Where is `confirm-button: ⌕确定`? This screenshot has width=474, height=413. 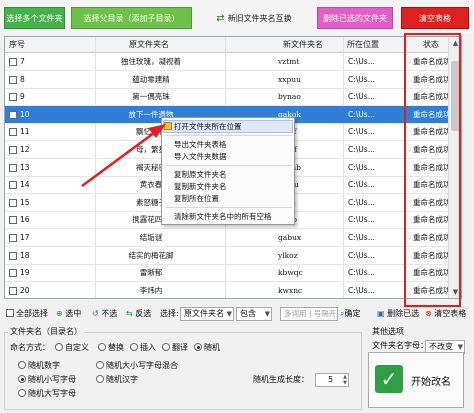
confirm-button: ⌕确定 is located at coordinates (350, 314).